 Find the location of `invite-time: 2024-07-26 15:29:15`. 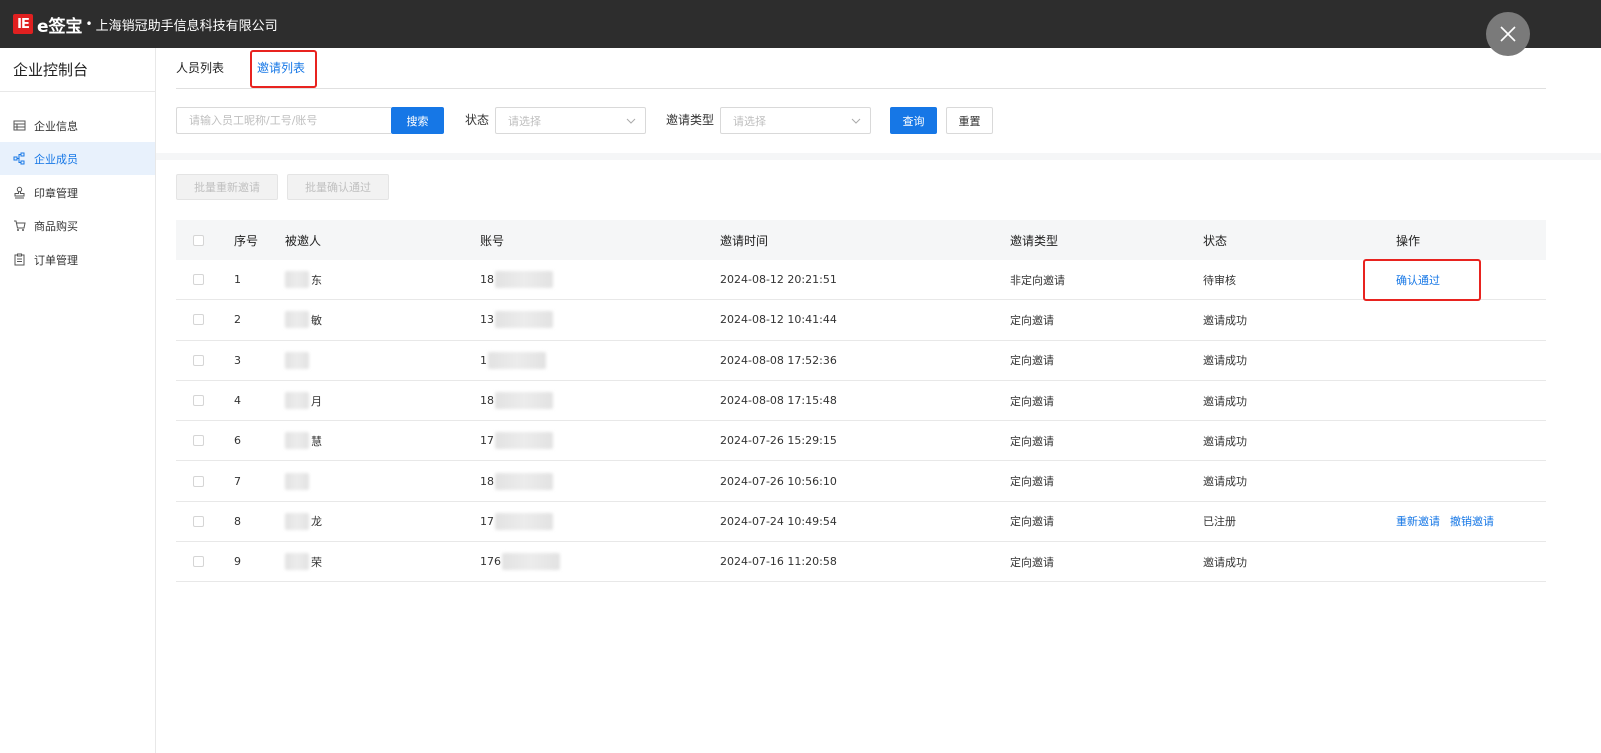

invite-time: 2024-07-26 15:29:15 is located at coordinates (778, 441).